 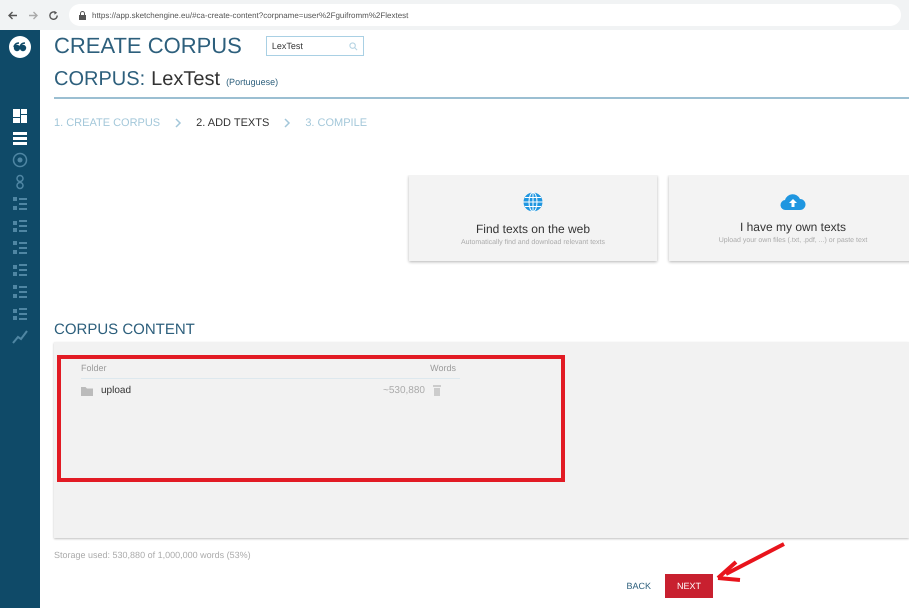 What do you see at coordinates (125, 329) in the screenshot?
I see `section-title: CORPUS CONTENT` at bounding box center [125, 329].